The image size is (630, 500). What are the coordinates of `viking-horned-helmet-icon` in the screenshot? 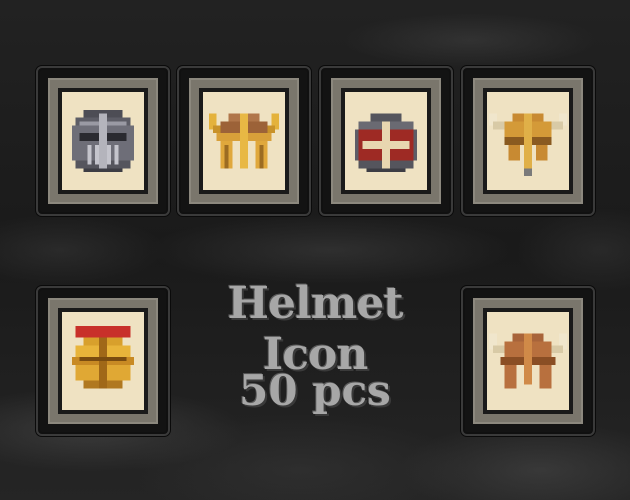 It's located at (528, 145).